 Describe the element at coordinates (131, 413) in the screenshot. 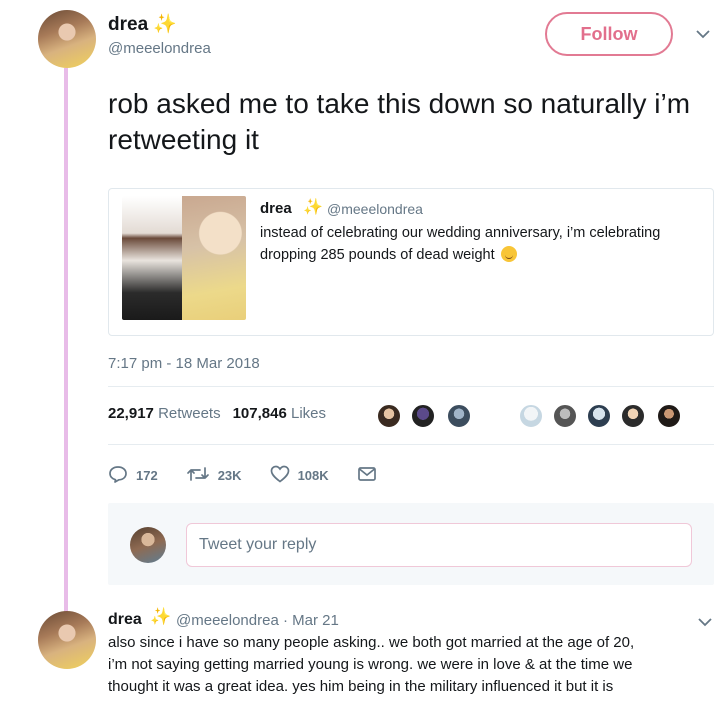

I see `retweets-count: 22,917` at that location.